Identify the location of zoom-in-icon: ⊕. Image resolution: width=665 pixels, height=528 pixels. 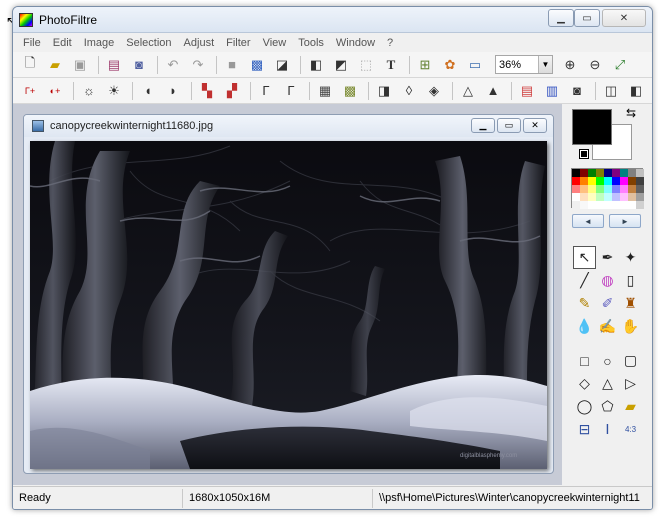
(570, 65).